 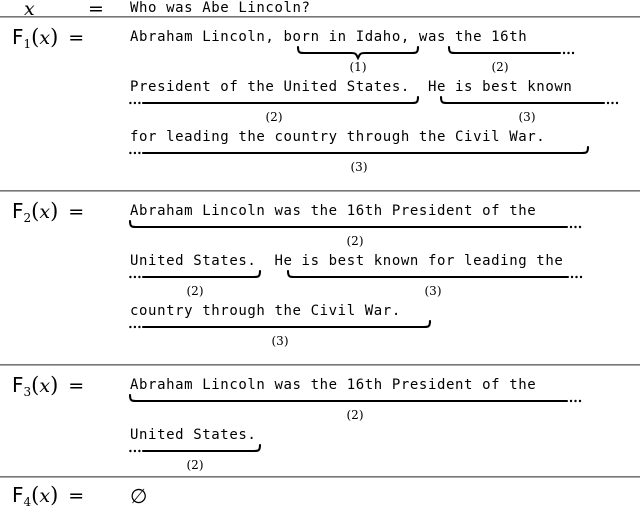 I want to click on underbrace-1-label: (1), so click(x=358, y=67).